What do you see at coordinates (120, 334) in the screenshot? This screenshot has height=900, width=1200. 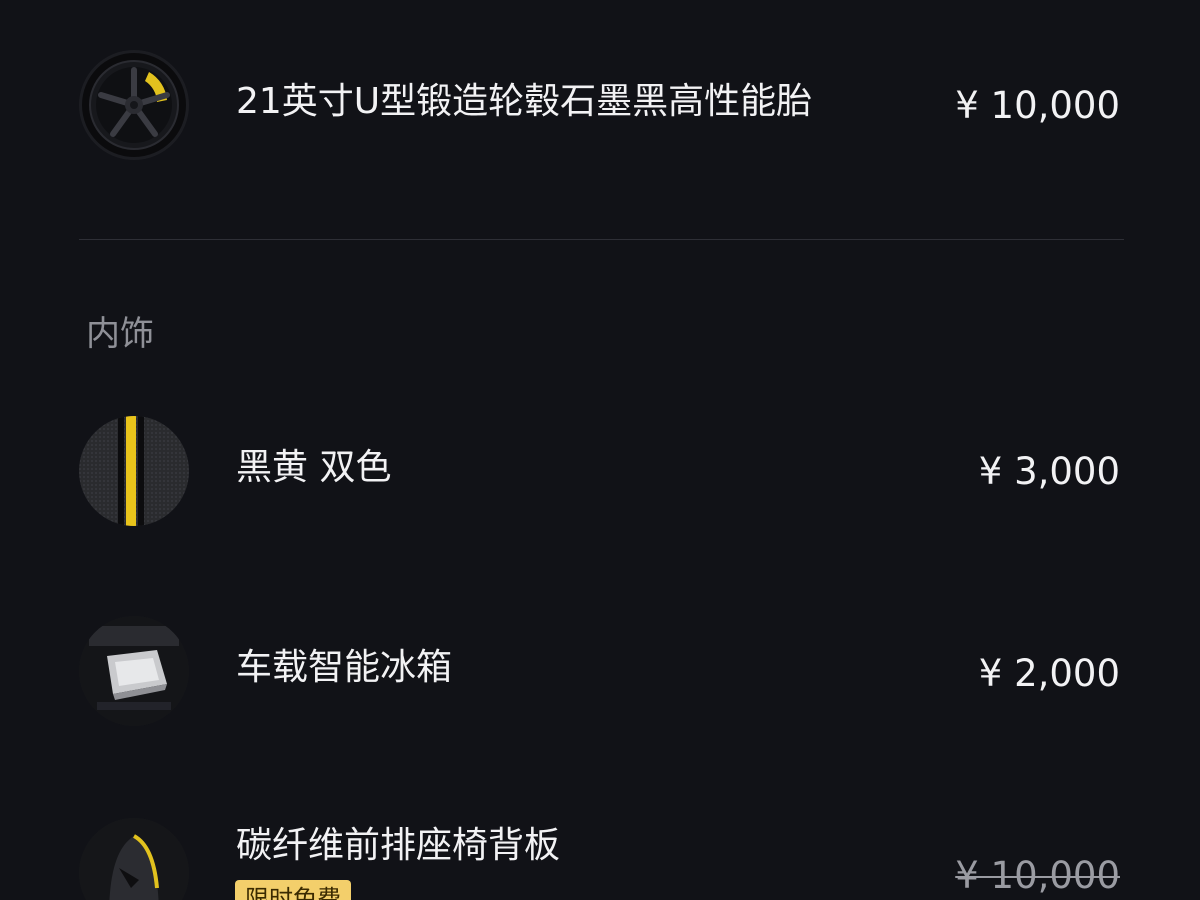 I see `section-title-interior: 内饰` at bounding box center [120, 334].